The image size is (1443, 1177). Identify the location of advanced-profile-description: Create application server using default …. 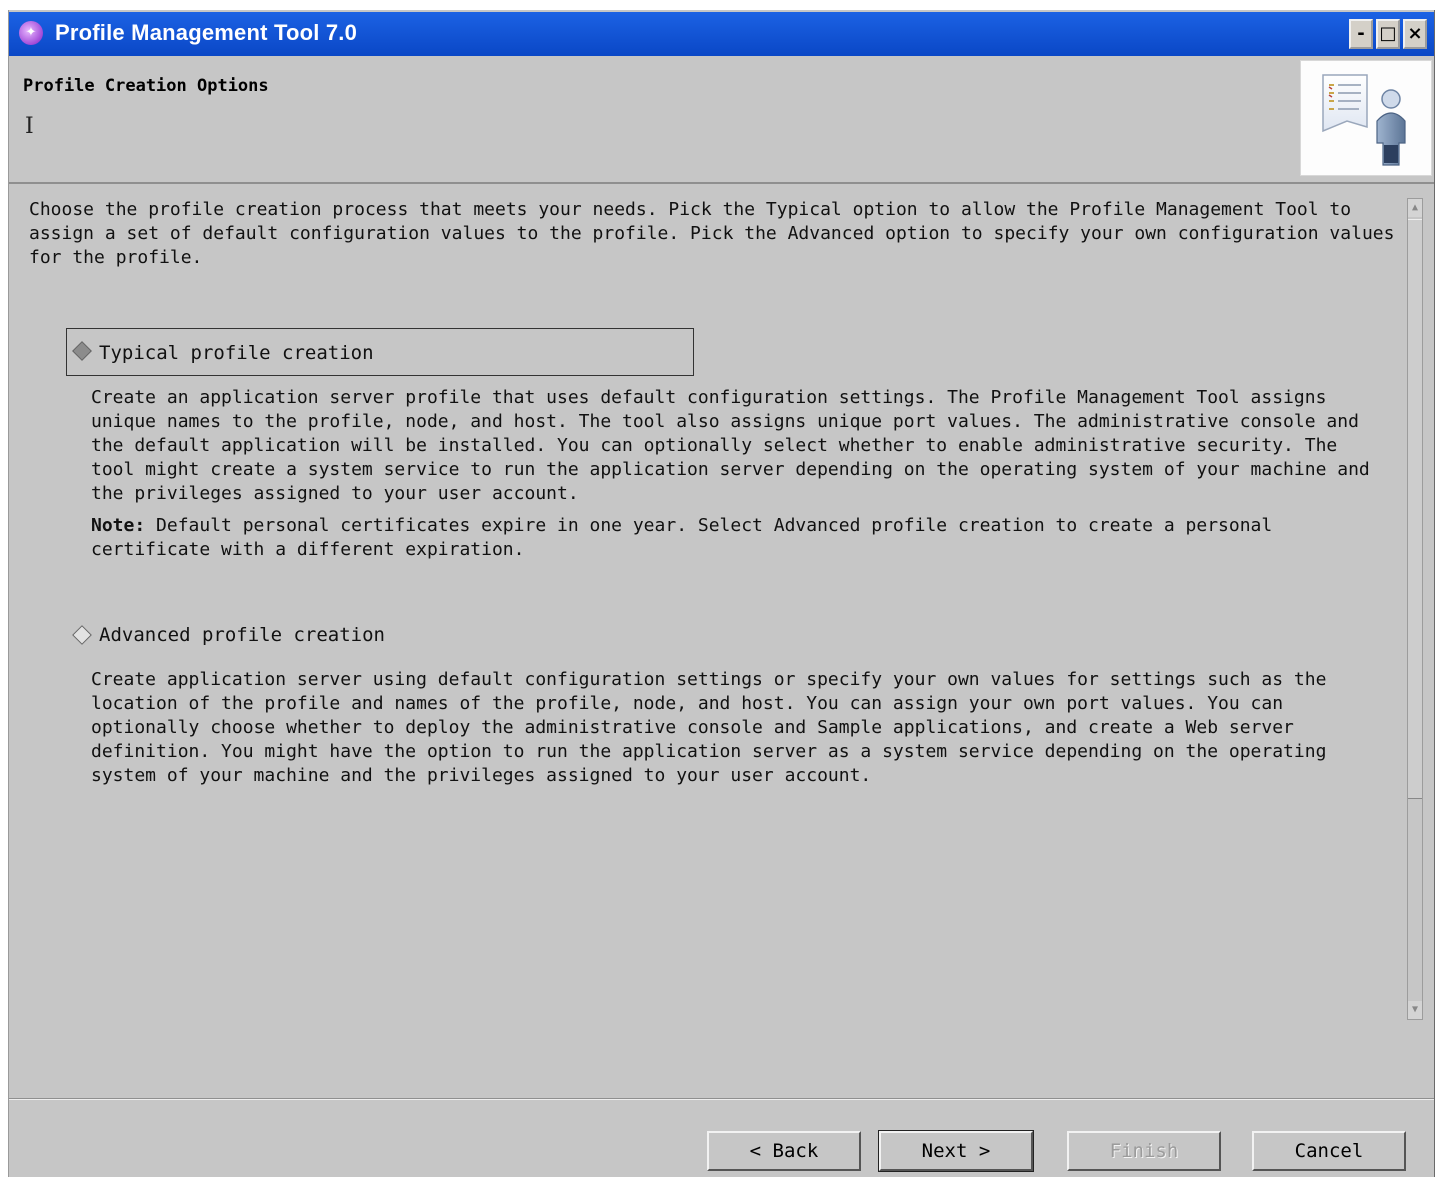
(709, 727).